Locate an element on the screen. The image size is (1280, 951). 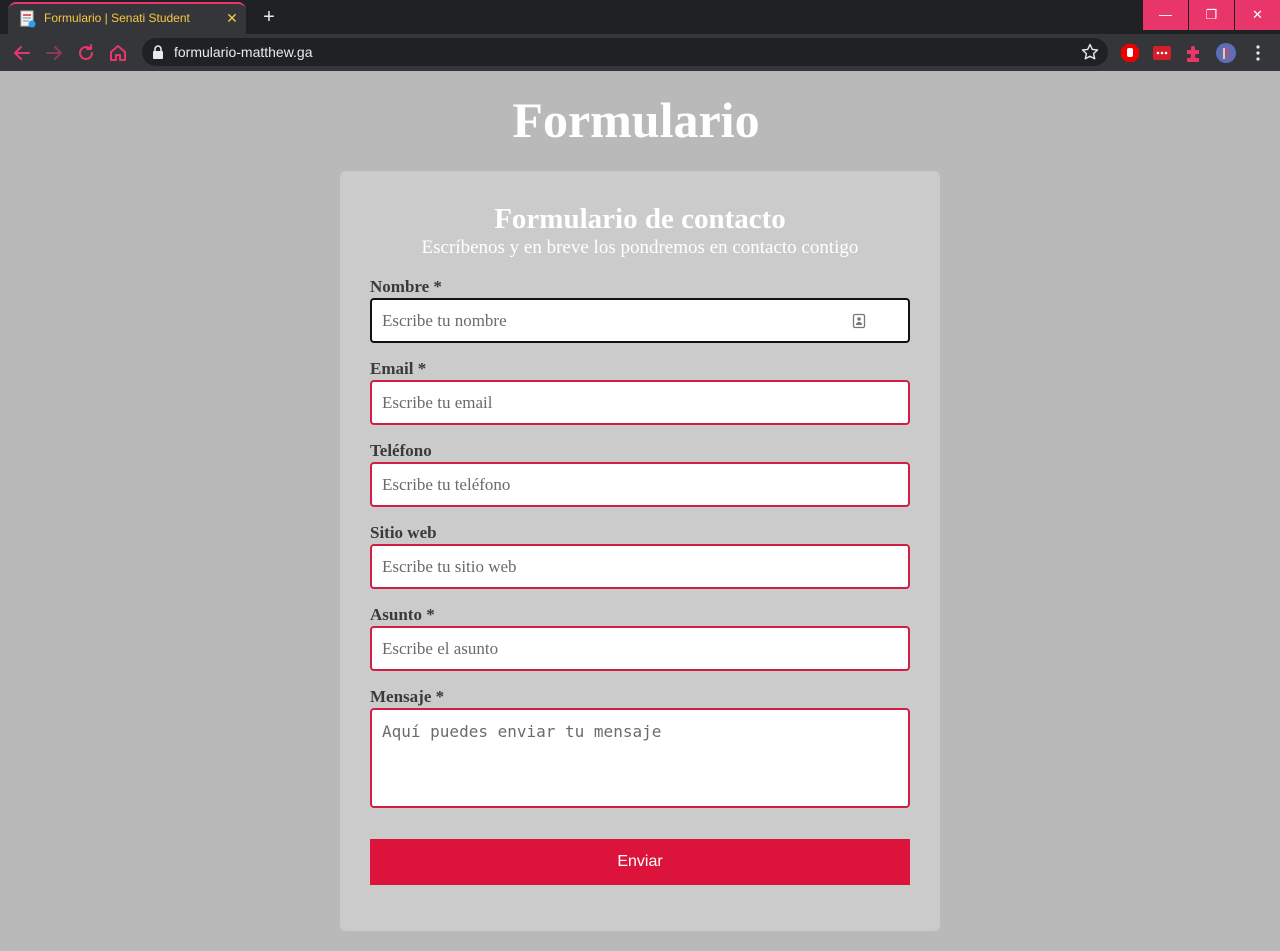
subject-label: Asunto * is located at coordinates (402, 614).